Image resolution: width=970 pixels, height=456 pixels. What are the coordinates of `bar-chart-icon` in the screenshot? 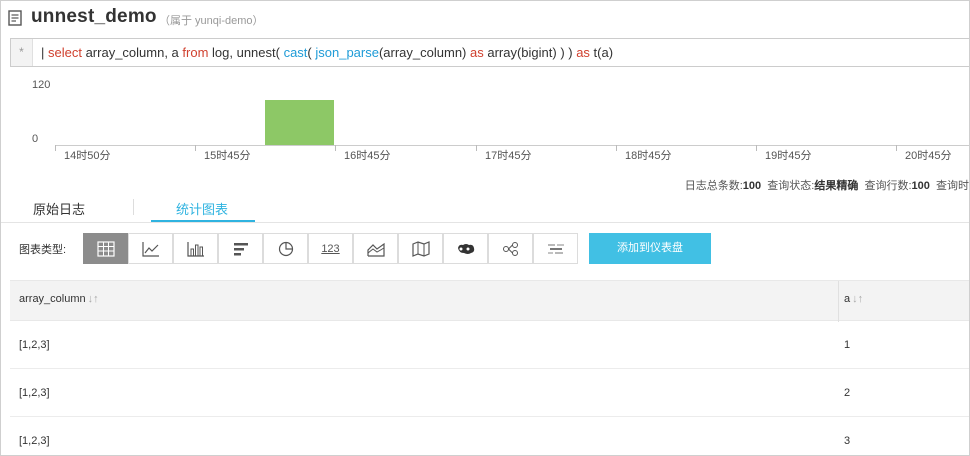 It's located at (195, 249).